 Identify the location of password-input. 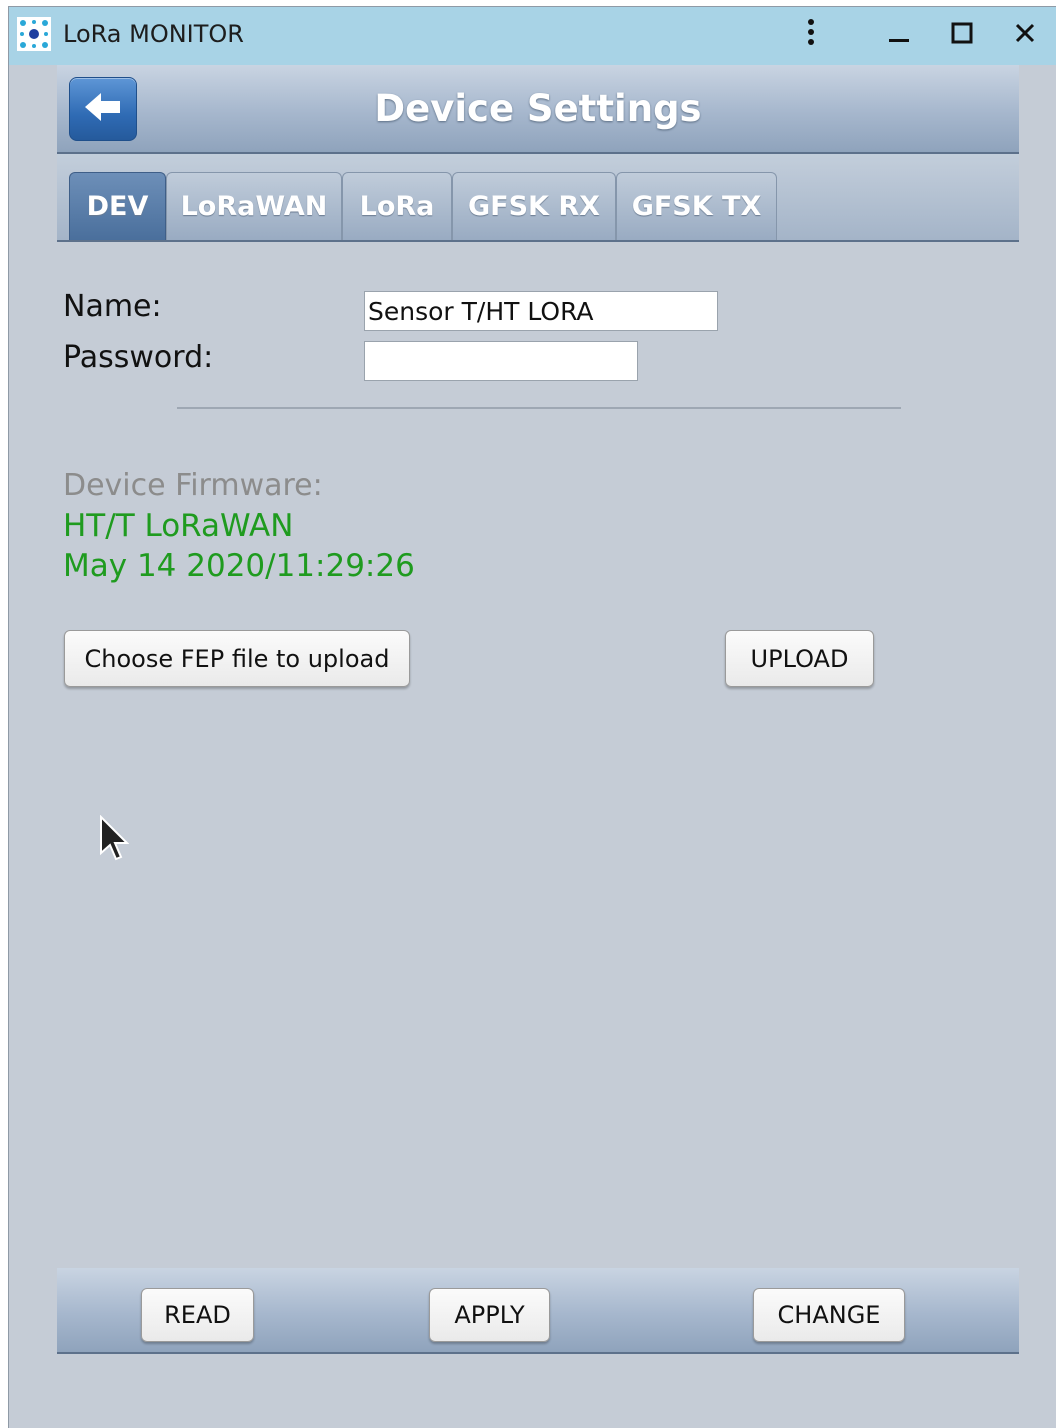
(501, 361).